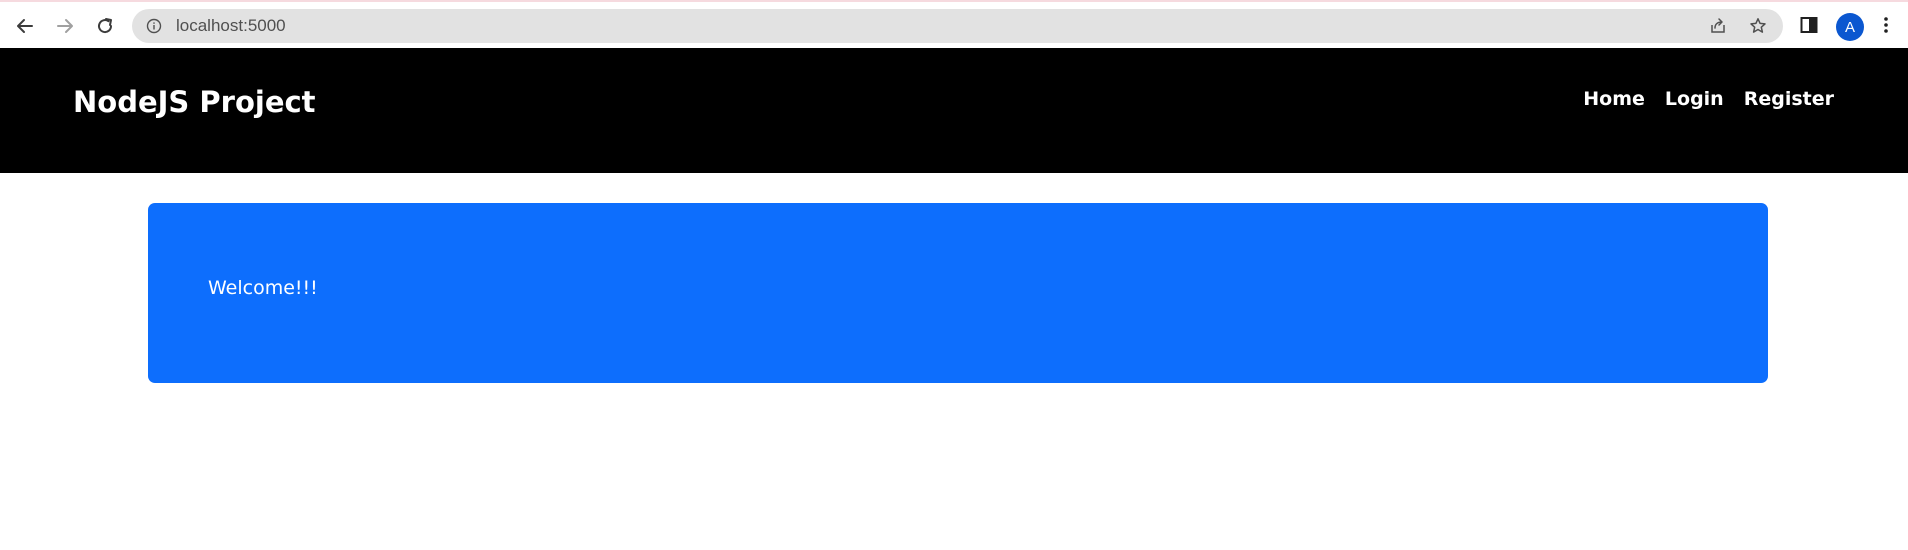 Image resolution: width=1908 pixels, height=550 pixels. What do you see at coordinates (154, 26) in the screenshot?
I see `info-icon` at bounding box center [154, 26].